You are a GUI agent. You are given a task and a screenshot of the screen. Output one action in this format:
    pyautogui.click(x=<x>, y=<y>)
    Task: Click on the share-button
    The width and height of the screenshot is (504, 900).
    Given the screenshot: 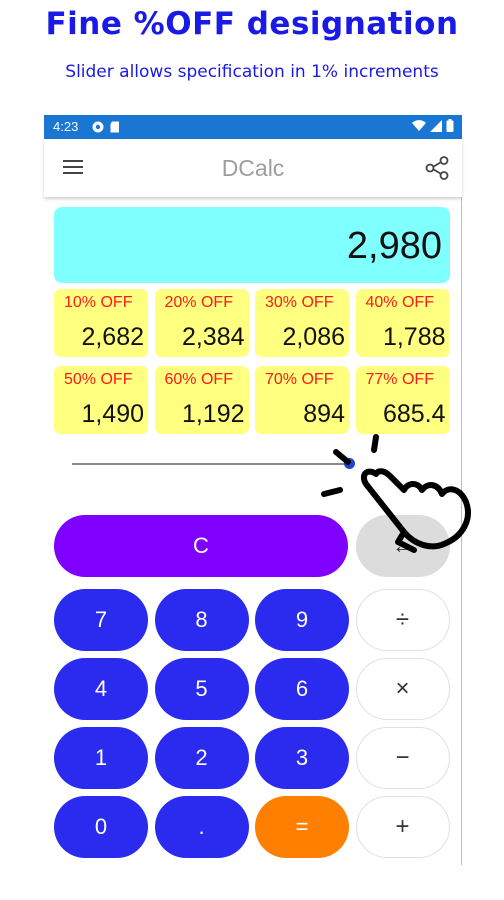 What is the action you would take?
    pyautogui.click(x=437, y=168)
    